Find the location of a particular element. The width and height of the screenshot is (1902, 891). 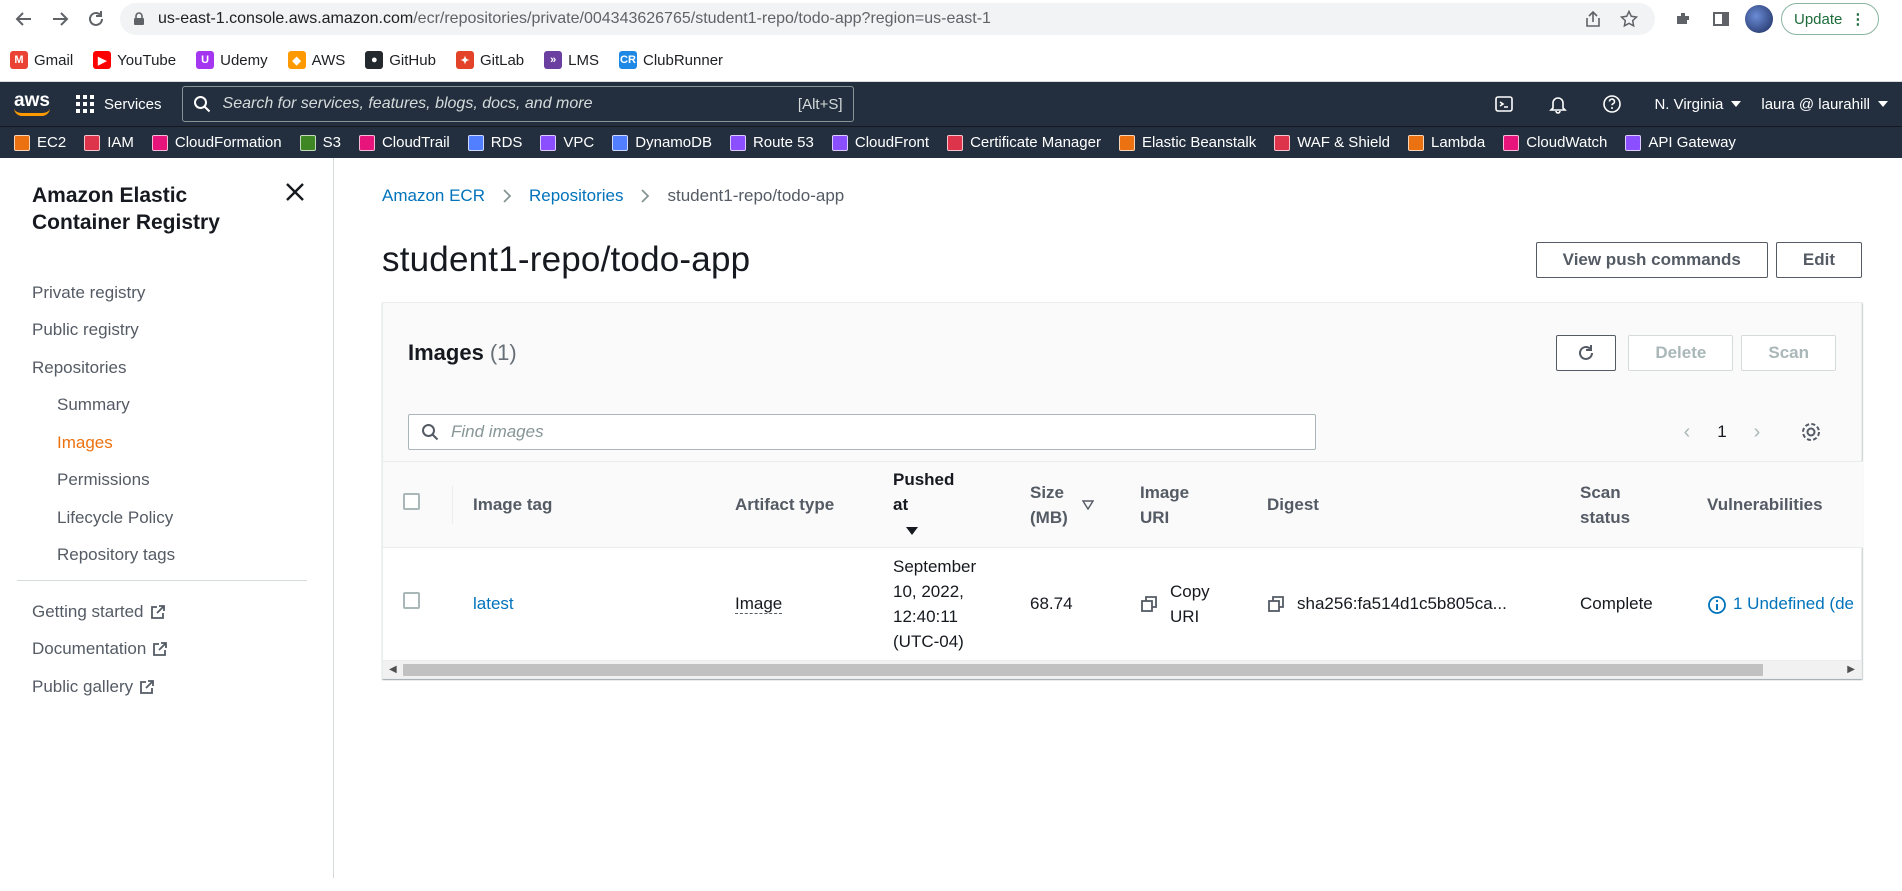

help-icon is located at coordinates (1612, 104).